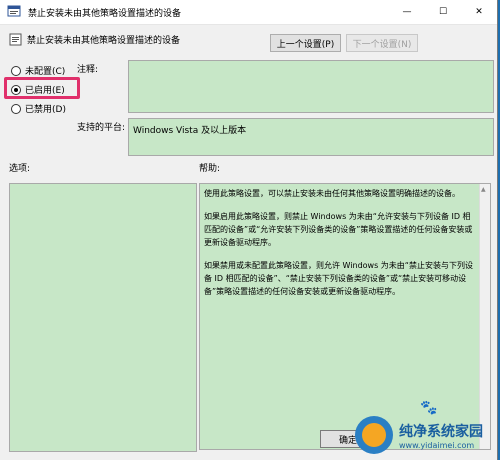 Image resolution: width=500 pixels, height=460 pixels. I want to click on close-icon: ✕, so click(479, 12).